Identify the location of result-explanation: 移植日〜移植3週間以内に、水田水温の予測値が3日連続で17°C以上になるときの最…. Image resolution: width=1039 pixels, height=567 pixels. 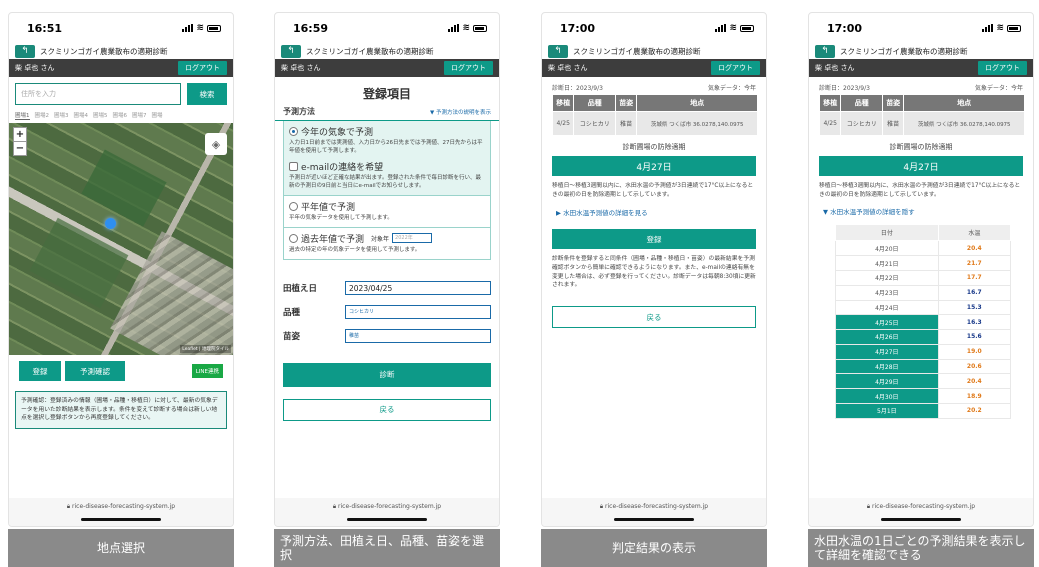
(653, 190).